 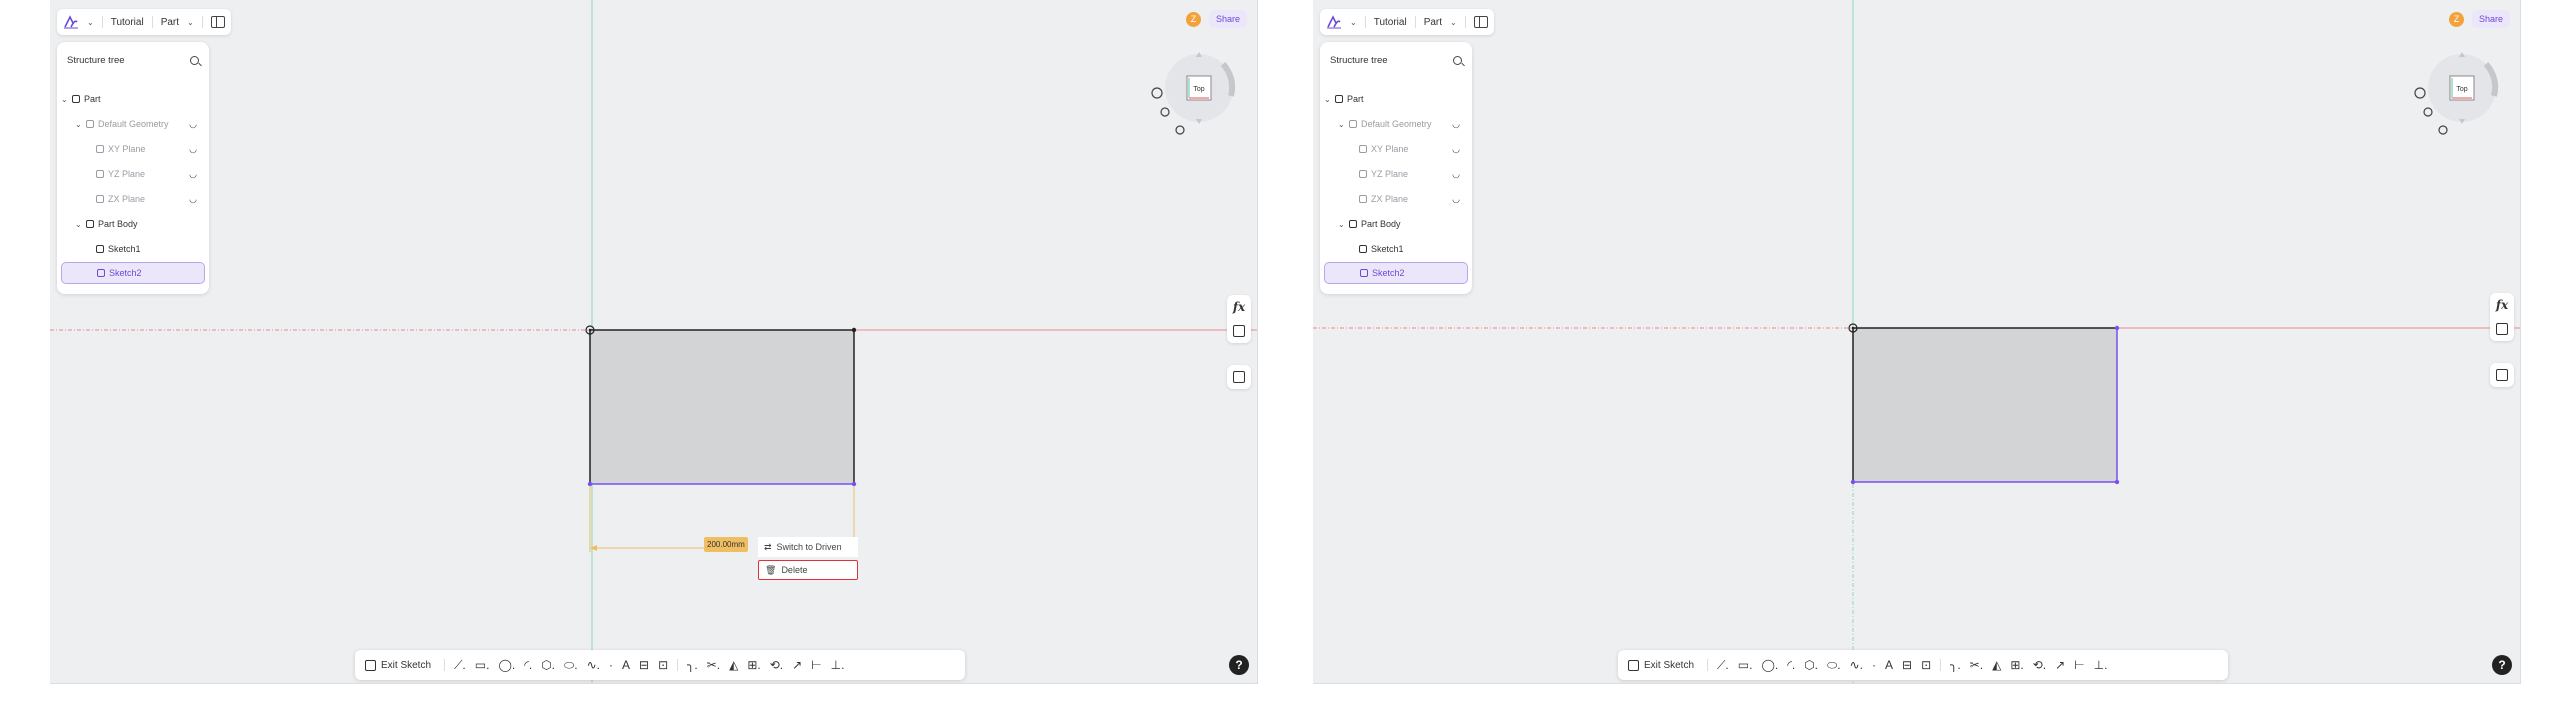 I want to click on delete-item: 🗑 Delete, so click(x=808, y=570).